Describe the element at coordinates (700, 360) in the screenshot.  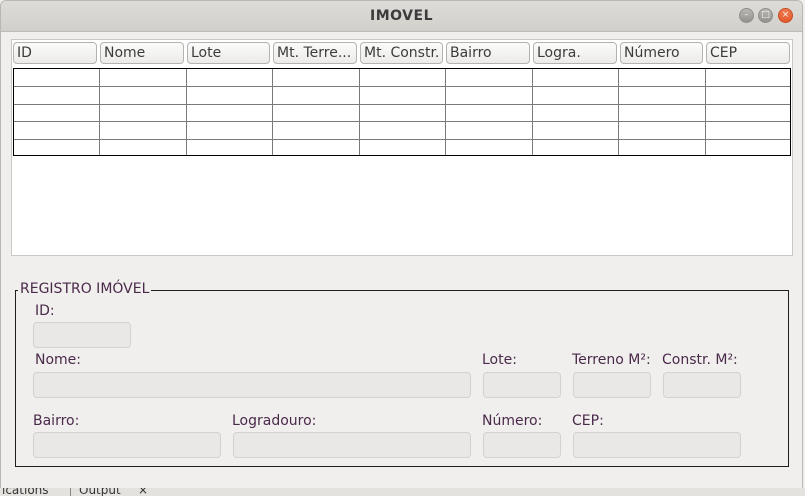
I see `constr-label: Constr. M²:` at that location.